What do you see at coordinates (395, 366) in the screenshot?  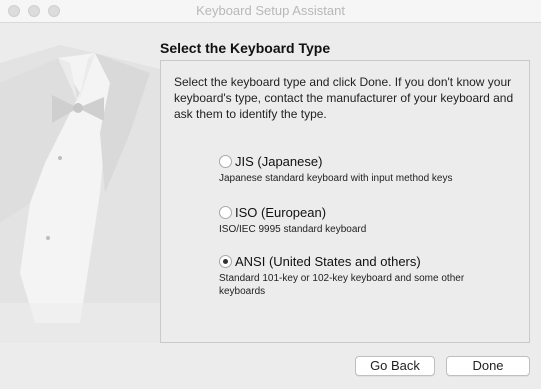 I see `go-back-button: Go Back` at bounding box center [395, 366].